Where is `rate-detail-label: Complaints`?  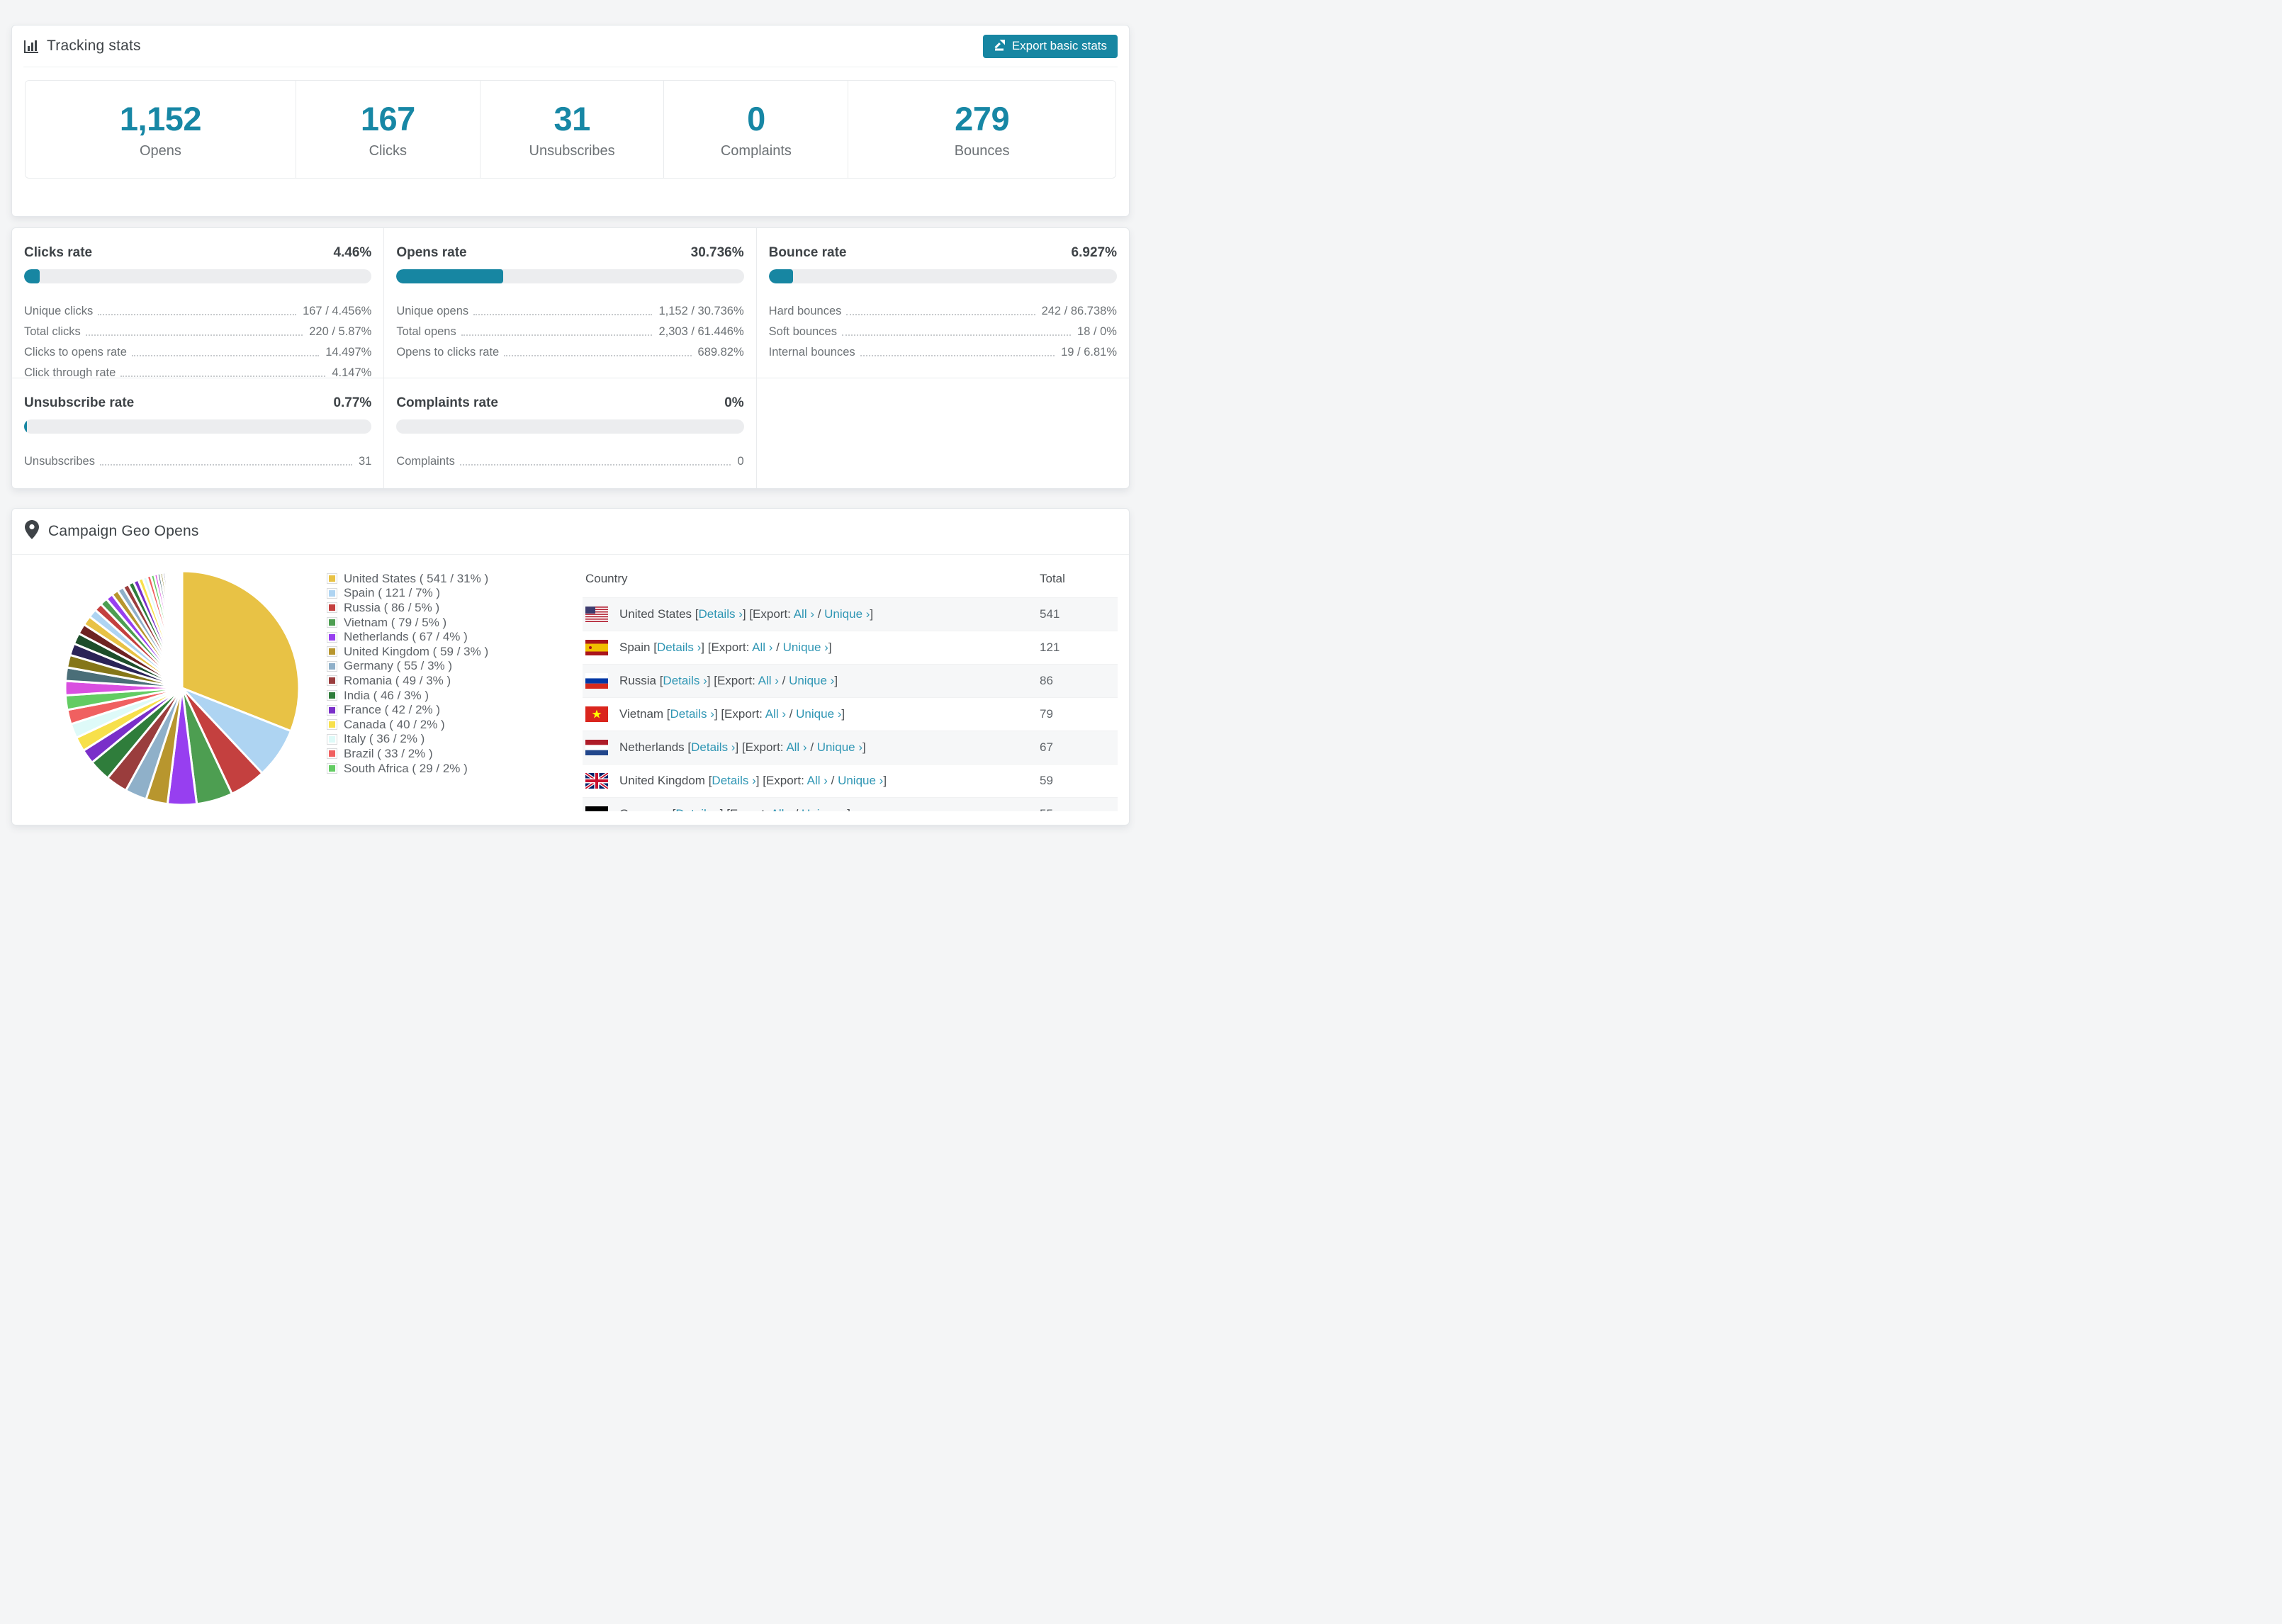
rate-detail-label: Complaints is located at coordinates (426, 461).